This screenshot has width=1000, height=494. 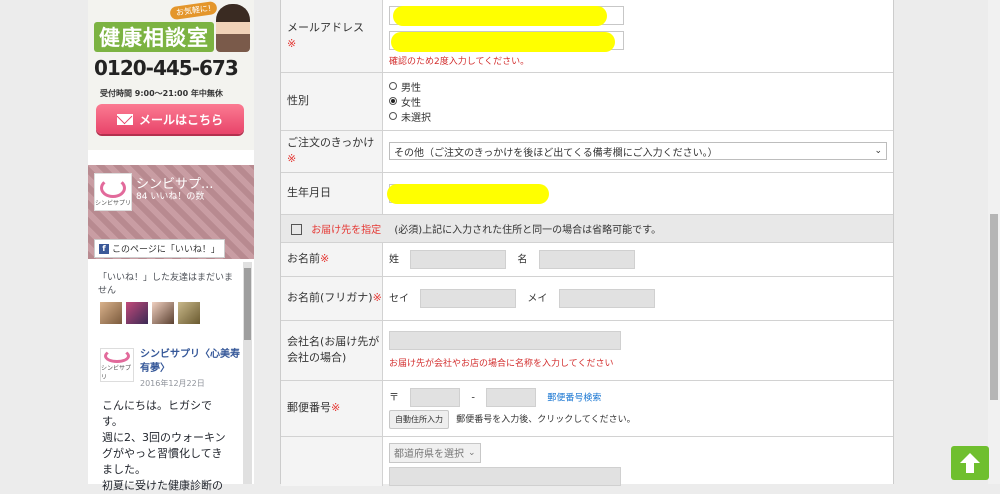 What do you see at coordinates (166, 250) in the screenshot?
I see `facebook-like-label: このページに「いいね！」` at bounding box center [166, 250].